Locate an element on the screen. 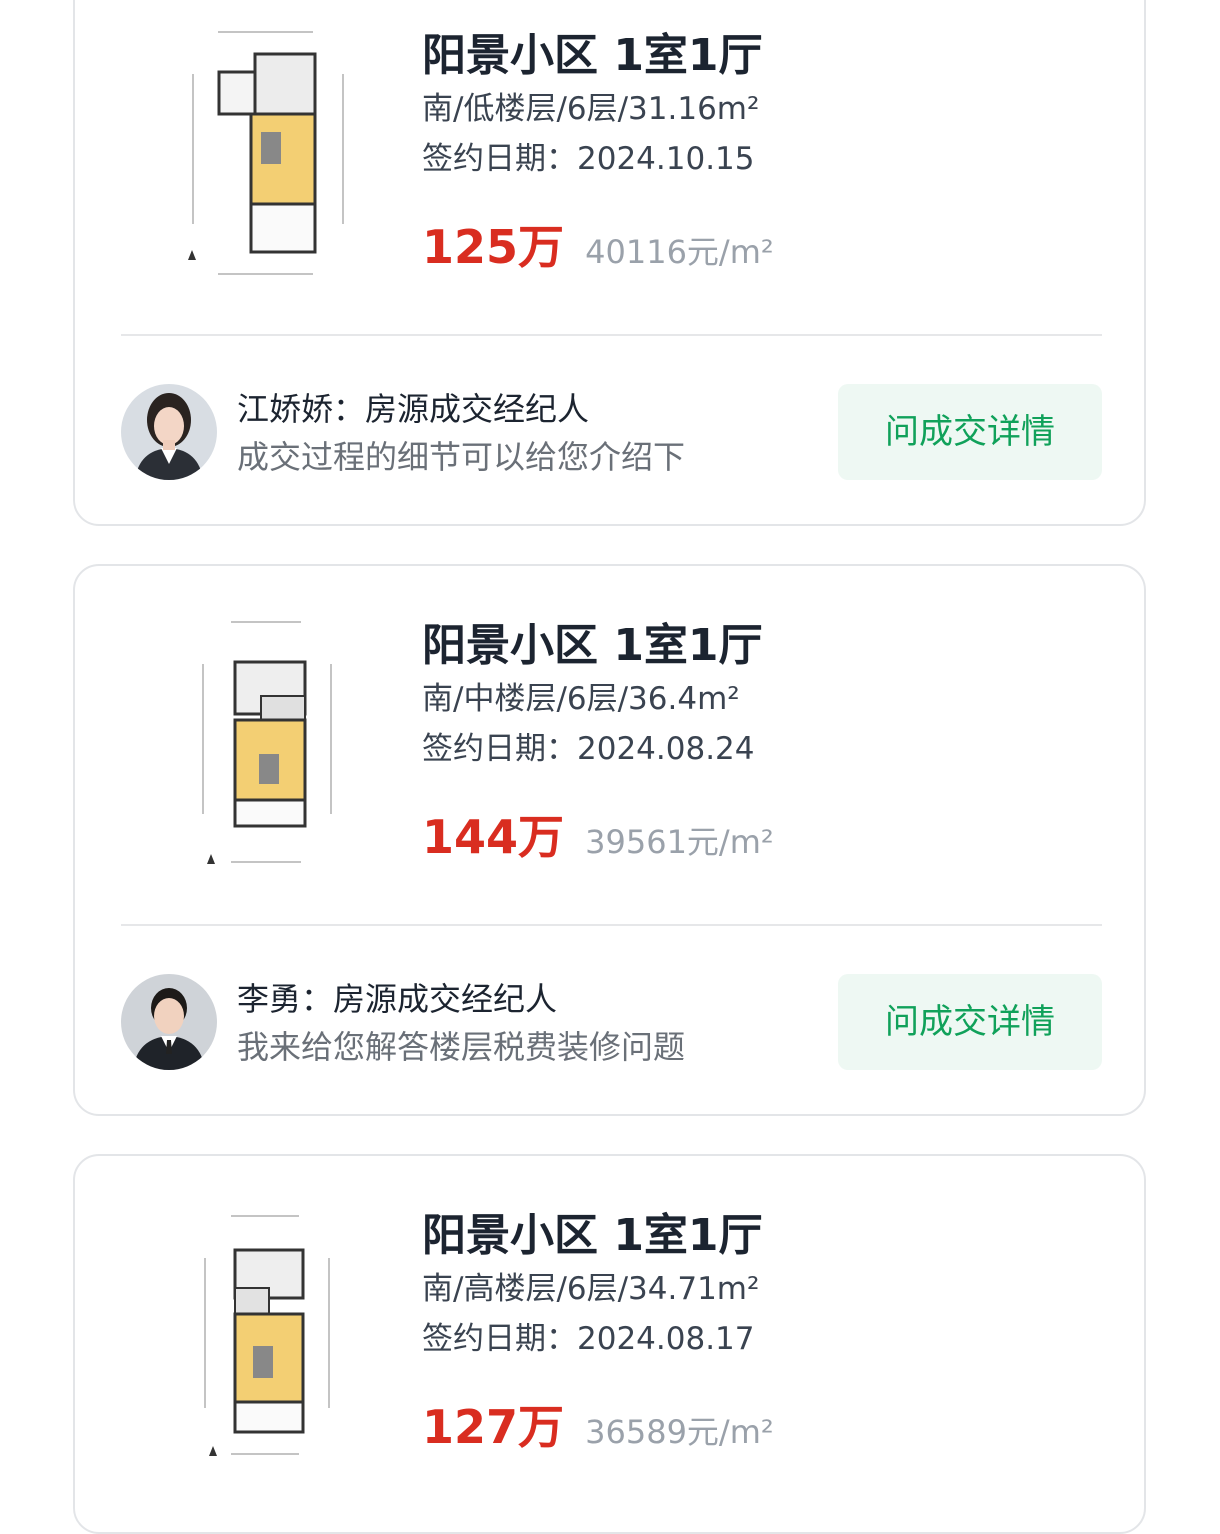 This screenshot has height=1534, width=1220. total-price: 127万 is located at coordinates (493, 1427).